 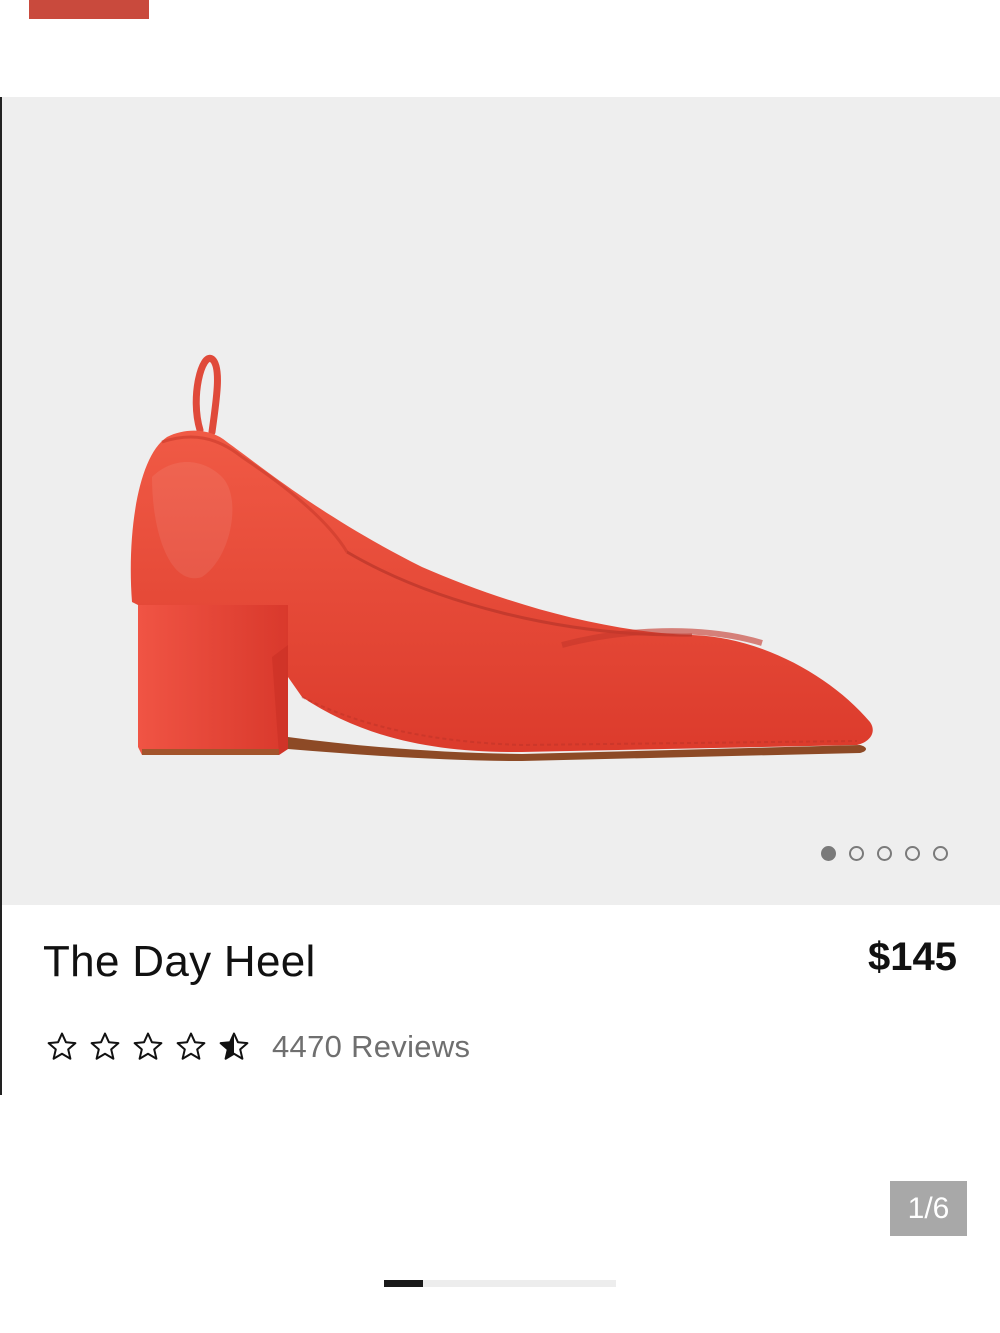 I want to click on product-title: The Day Heel, so click(x=179, y=962).